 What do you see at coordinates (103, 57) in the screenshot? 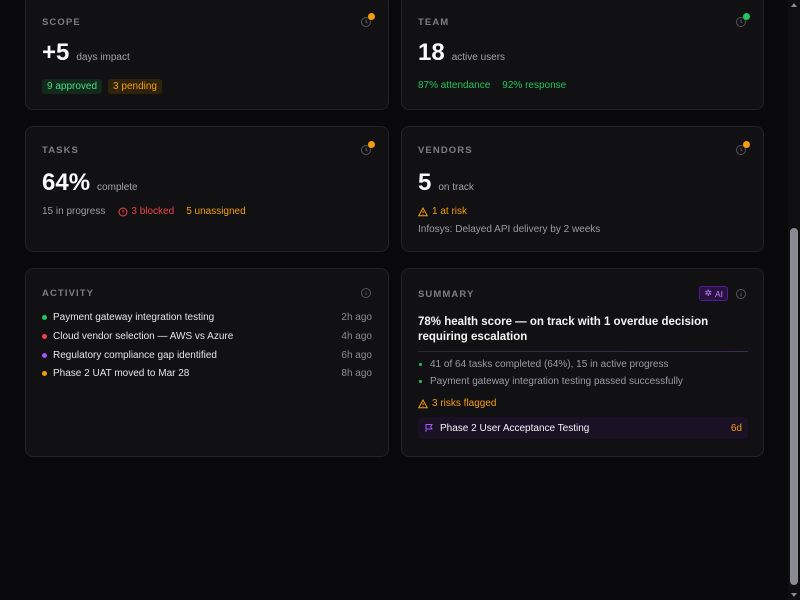
I see `scope-suffix: days impact` at bounding box center [103, 57].